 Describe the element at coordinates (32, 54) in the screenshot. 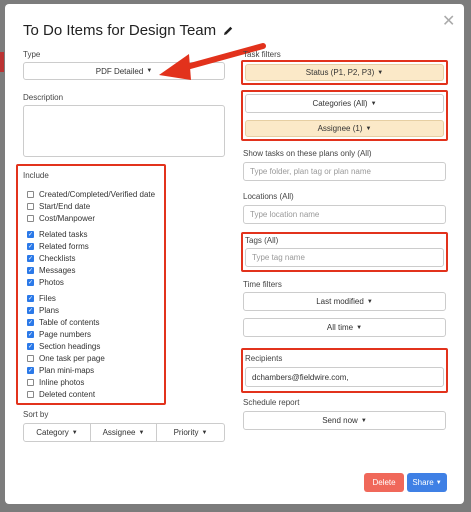

I see `type-label: Type` at that location.